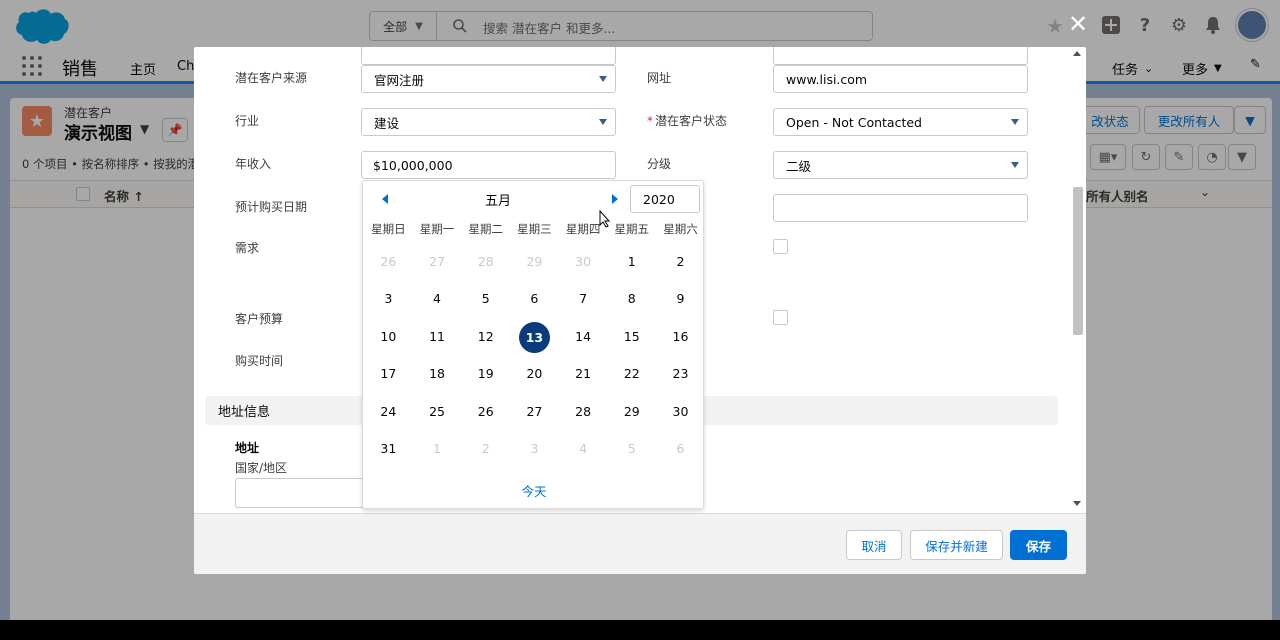 Image resolution: width=1280 pixels, height=640 pixels. Describe the element at coordinates (583, 374) in the screenshot. I see `calendar-day: 21` at that location.